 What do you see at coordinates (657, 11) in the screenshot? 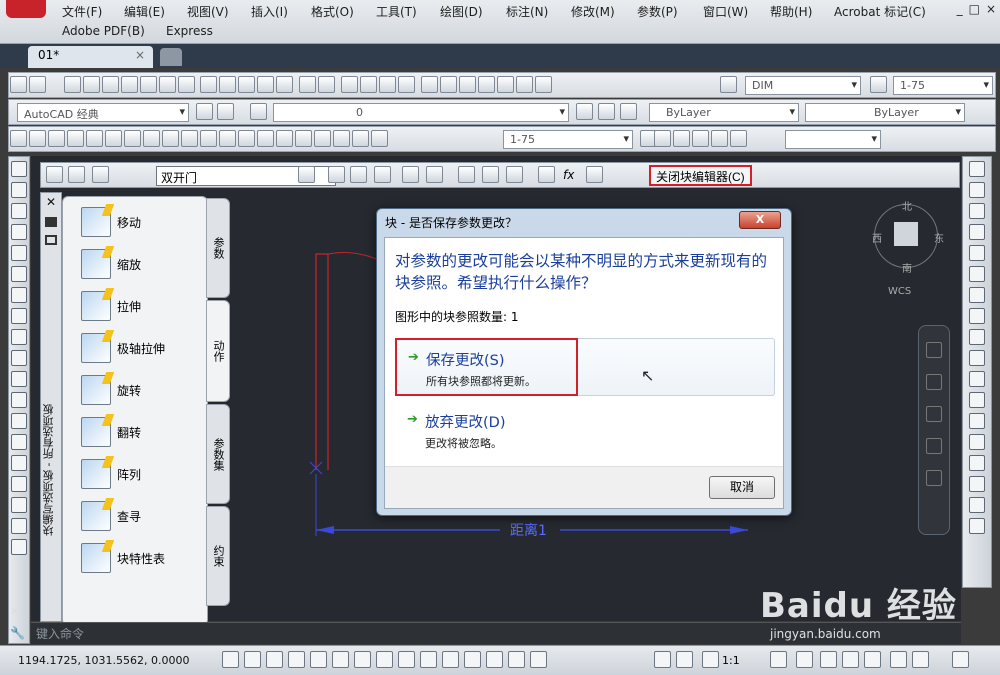
I see `menu-parametric: 参数(P)` at bounding box center [657, 11].